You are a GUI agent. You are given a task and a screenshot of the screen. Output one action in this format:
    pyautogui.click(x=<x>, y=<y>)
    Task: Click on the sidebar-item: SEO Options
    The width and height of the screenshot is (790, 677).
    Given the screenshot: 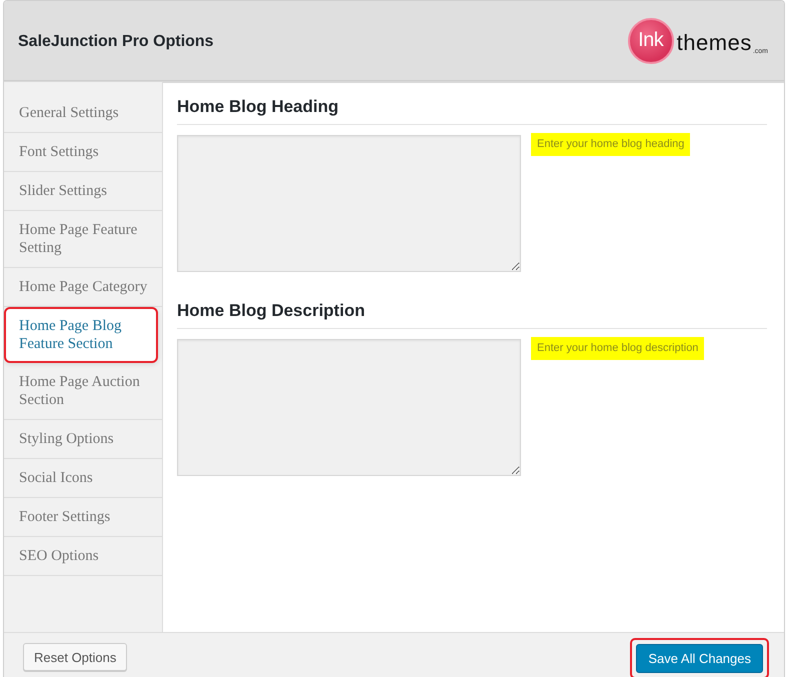 What is the action you would take?
    pyautogui.click(x=83, y=556)
    